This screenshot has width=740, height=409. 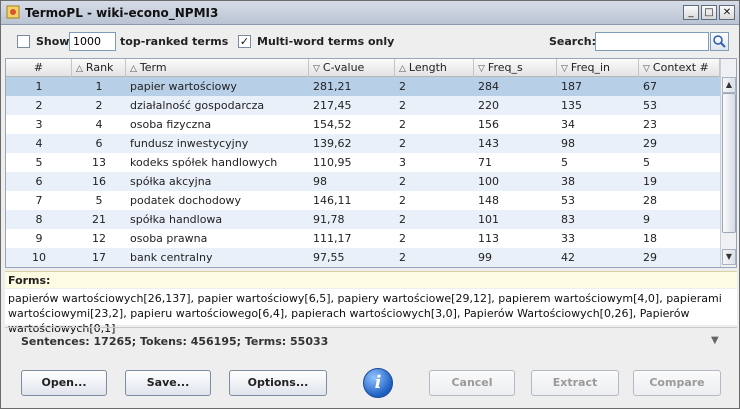 What do you see at coordinates (363, 162) in the screenshot?
I see `table-row: 5 13 kodeks spółek handlowych 110,95 3 71 5 5` at bounding box center [363, 162].